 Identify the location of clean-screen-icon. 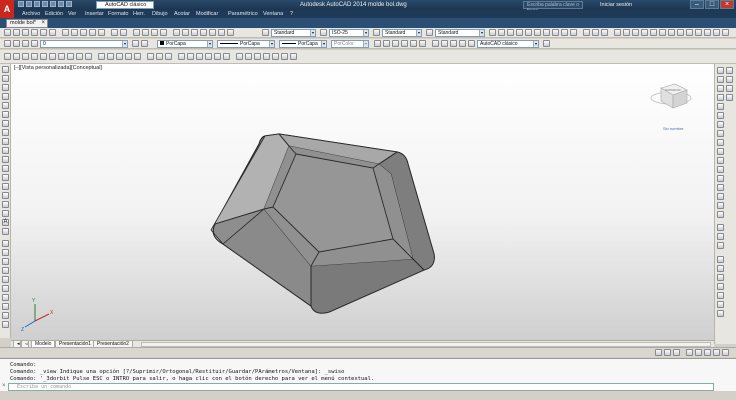
(725, 352).